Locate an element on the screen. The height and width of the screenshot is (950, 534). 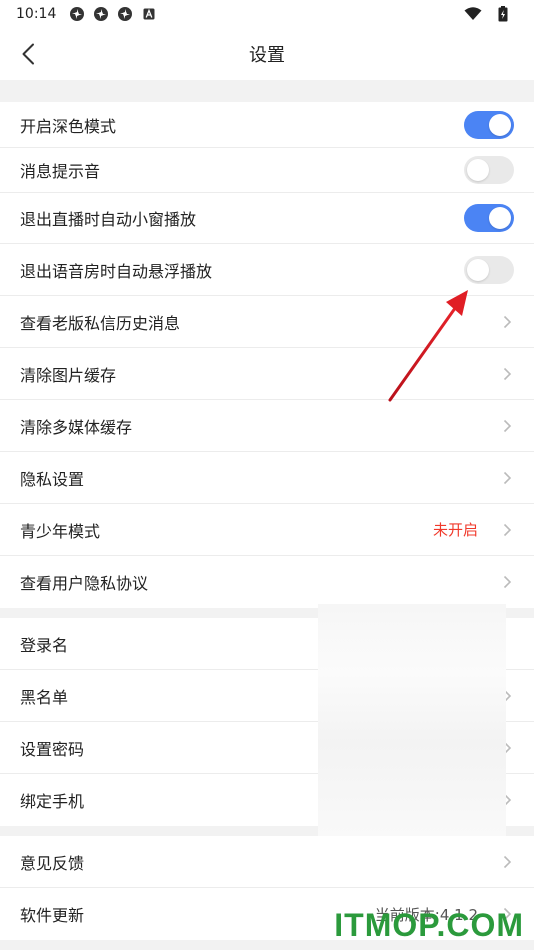
setting-label: 退出直播时自动小窗播放 is located at coordinates (108, 219).